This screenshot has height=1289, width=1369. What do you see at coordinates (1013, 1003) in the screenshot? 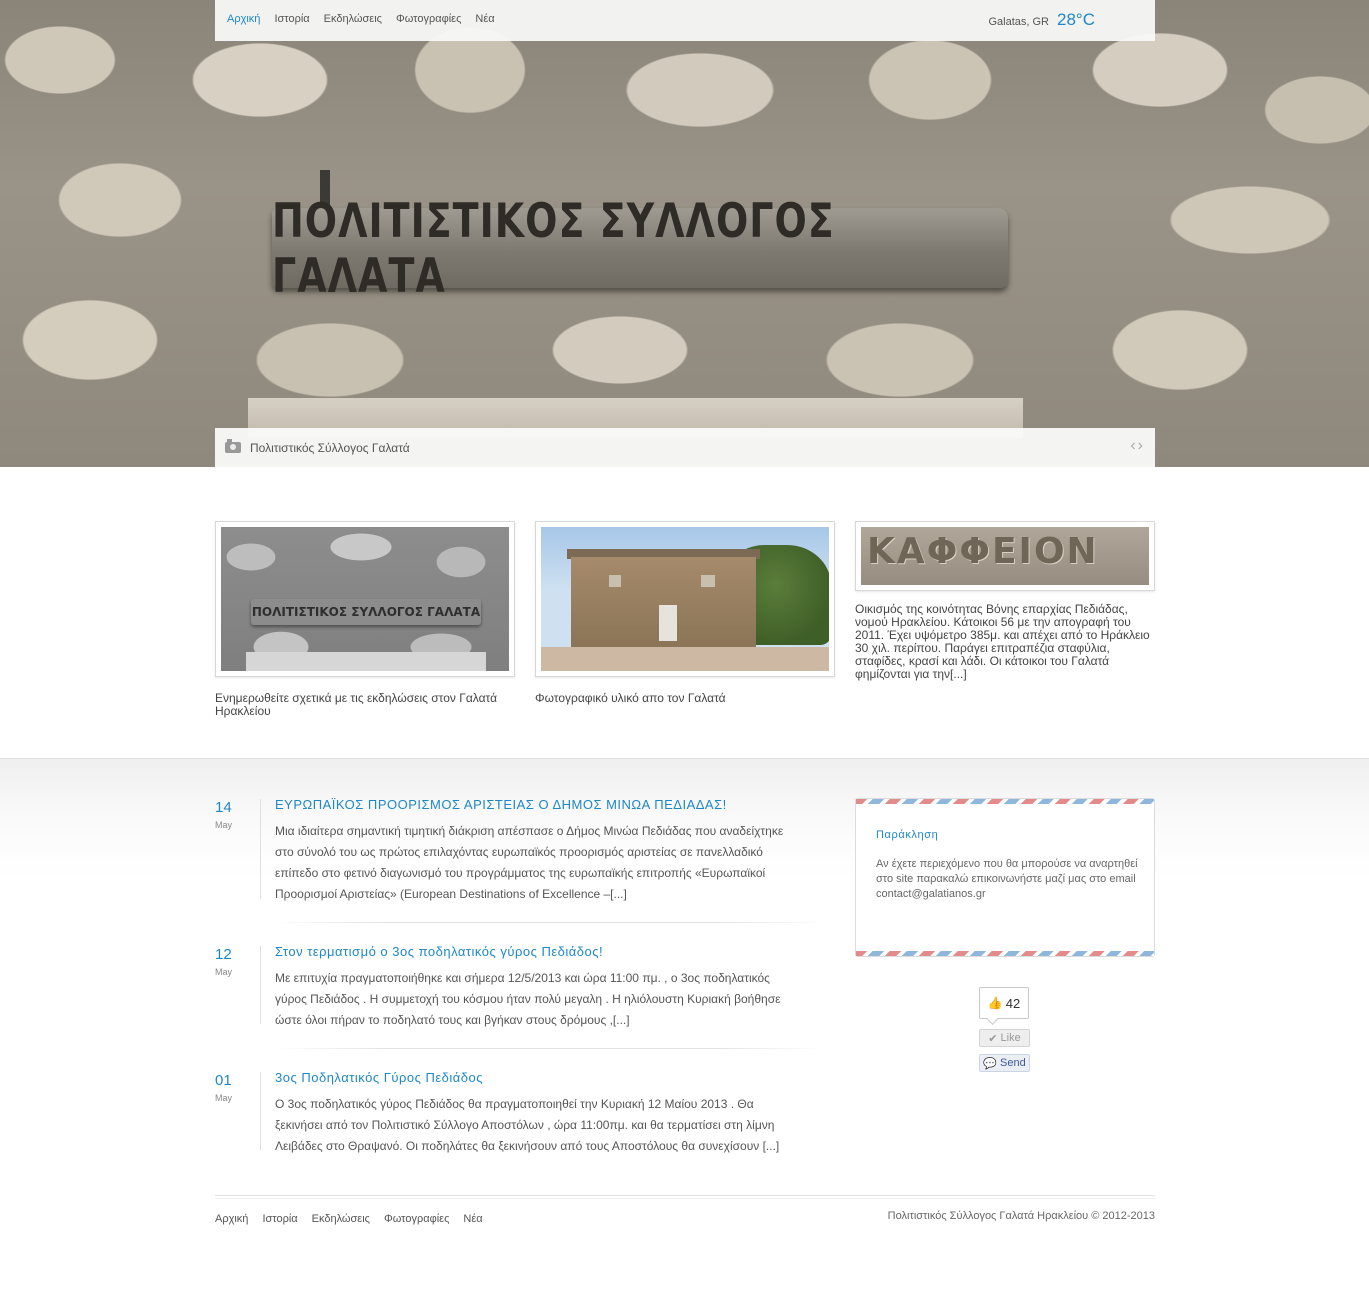
I see `like-count-value: 42` at bounding box center [1013, 1003].